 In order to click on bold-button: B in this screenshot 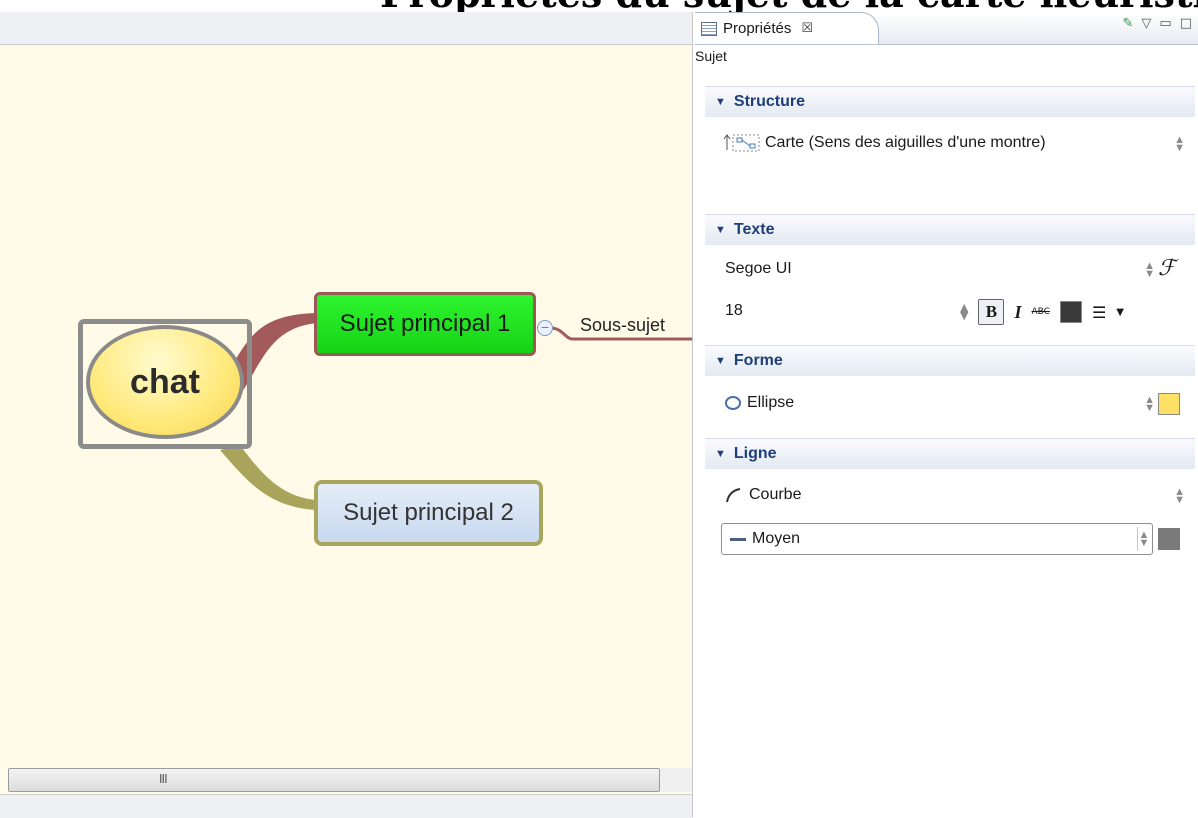, I will do `click(991, 312)`.